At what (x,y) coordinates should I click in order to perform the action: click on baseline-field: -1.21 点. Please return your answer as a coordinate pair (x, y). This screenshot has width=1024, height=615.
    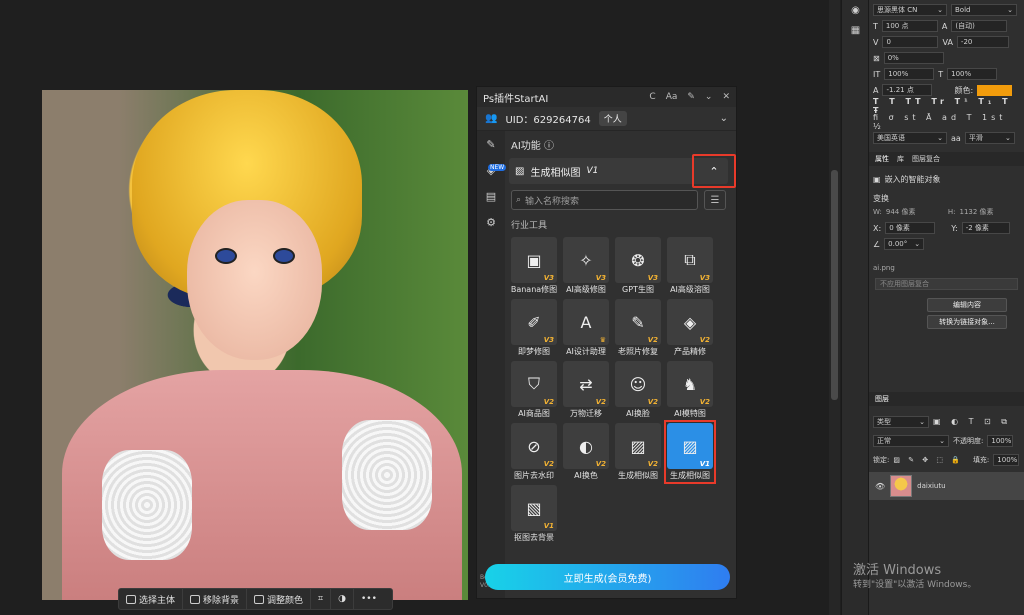
    Looking at the image, I should click on (907, 90).